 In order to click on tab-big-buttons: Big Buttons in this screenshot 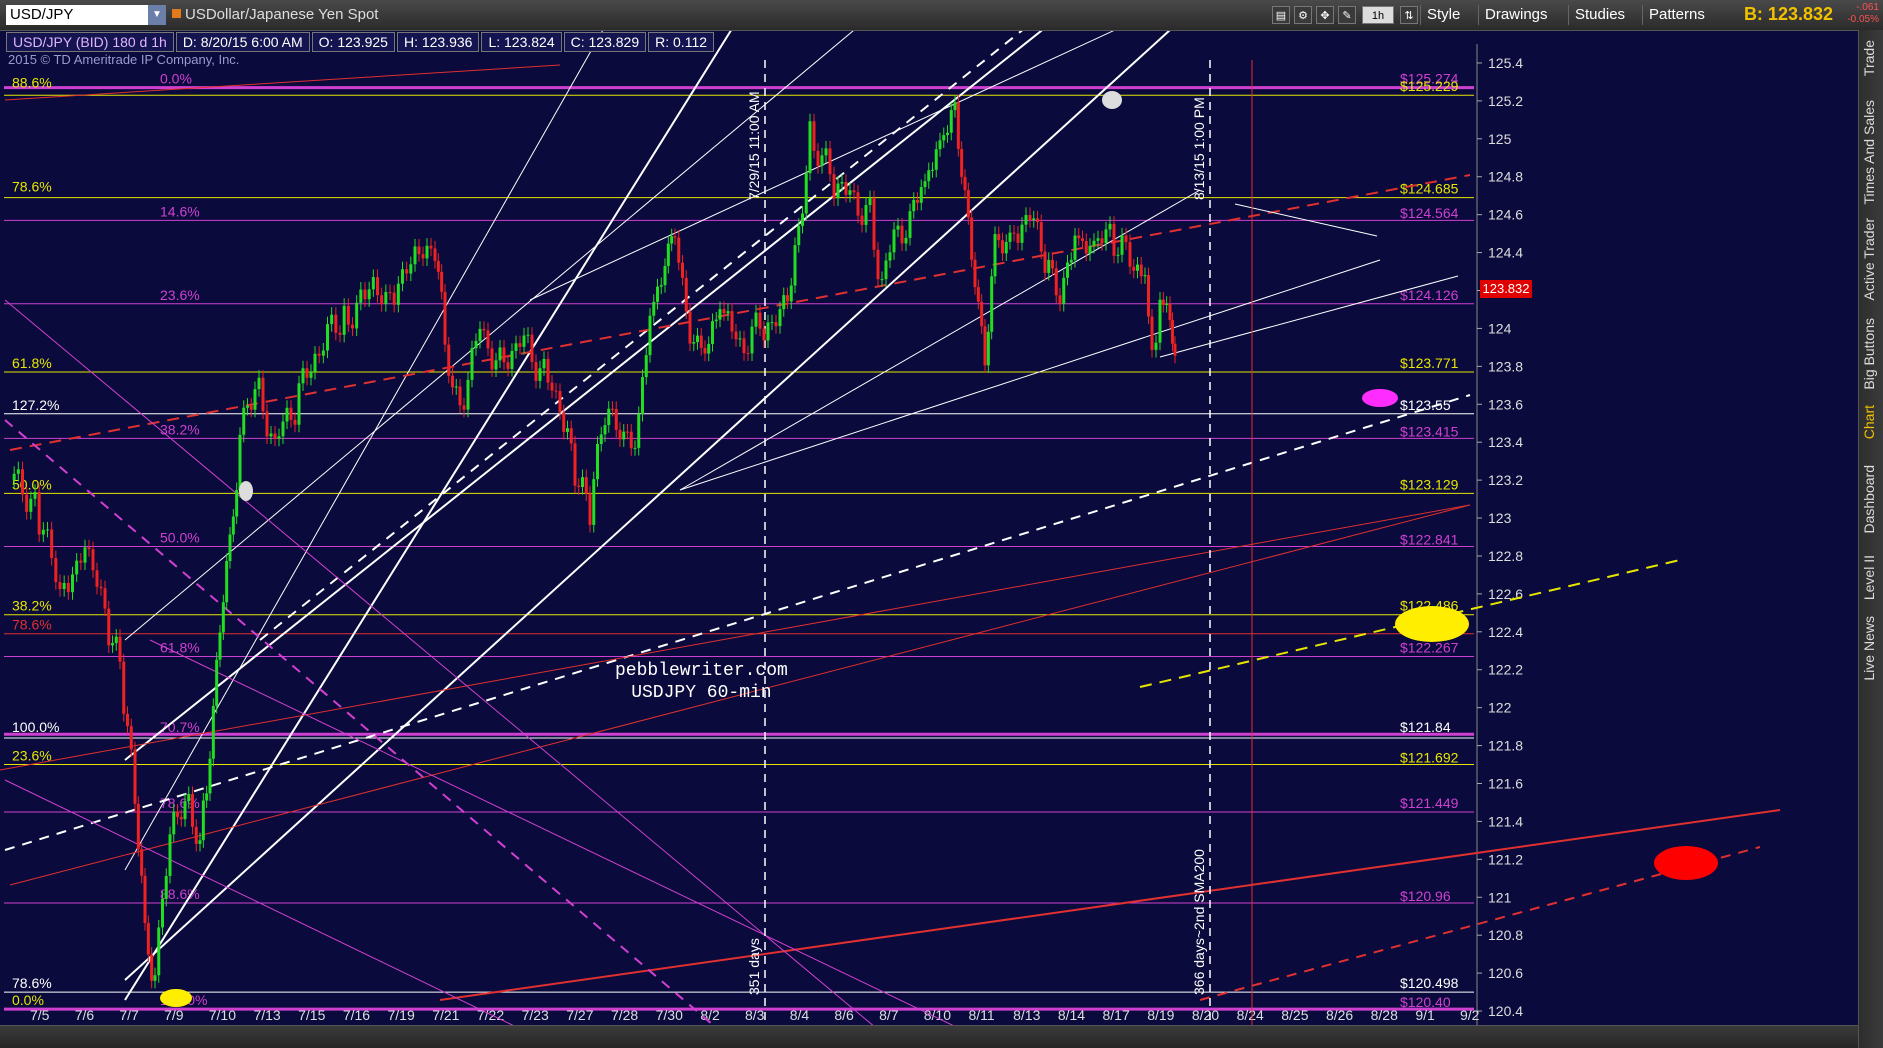, I will do `click(1869, 354)`.